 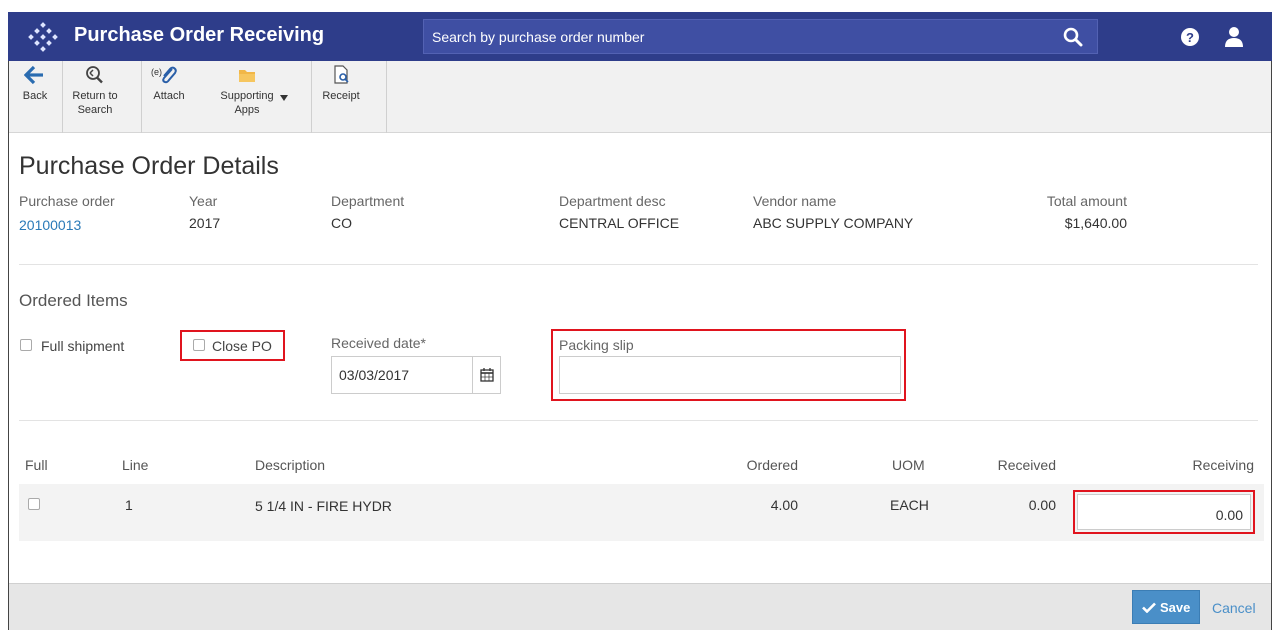 I want to click on department-desc-label: Department desc, so click(x=612, y=201).